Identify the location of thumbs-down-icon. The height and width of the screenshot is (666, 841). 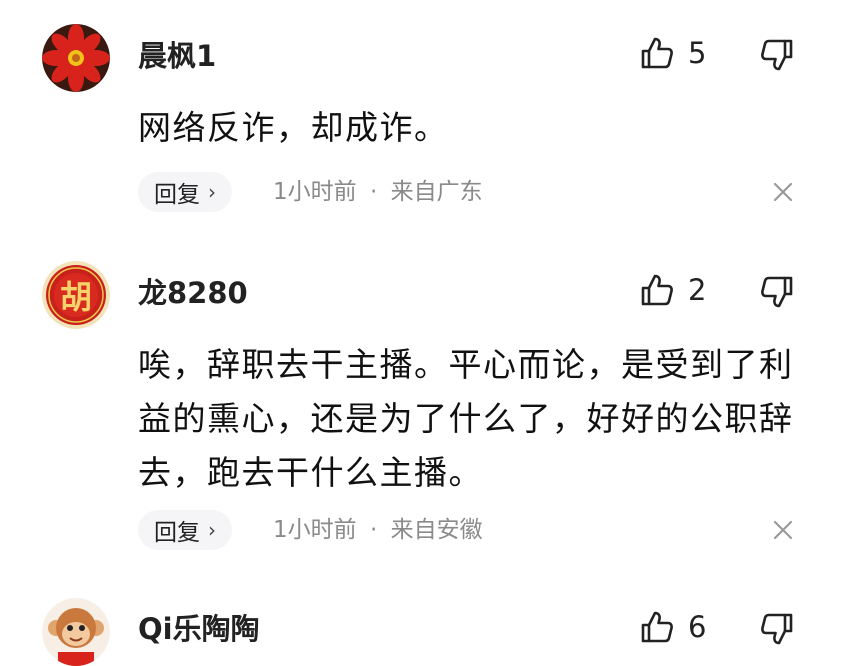
(777, 629).